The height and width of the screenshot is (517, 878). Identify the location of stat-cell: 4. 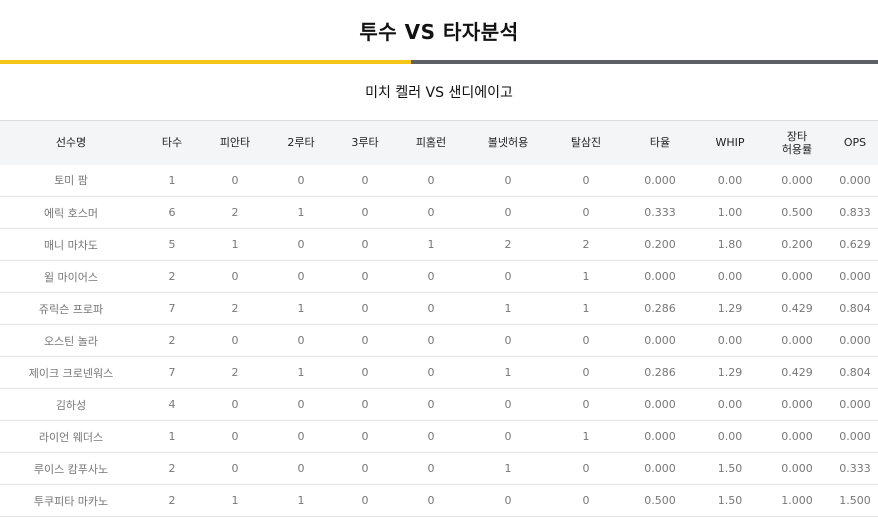
(172, 404).